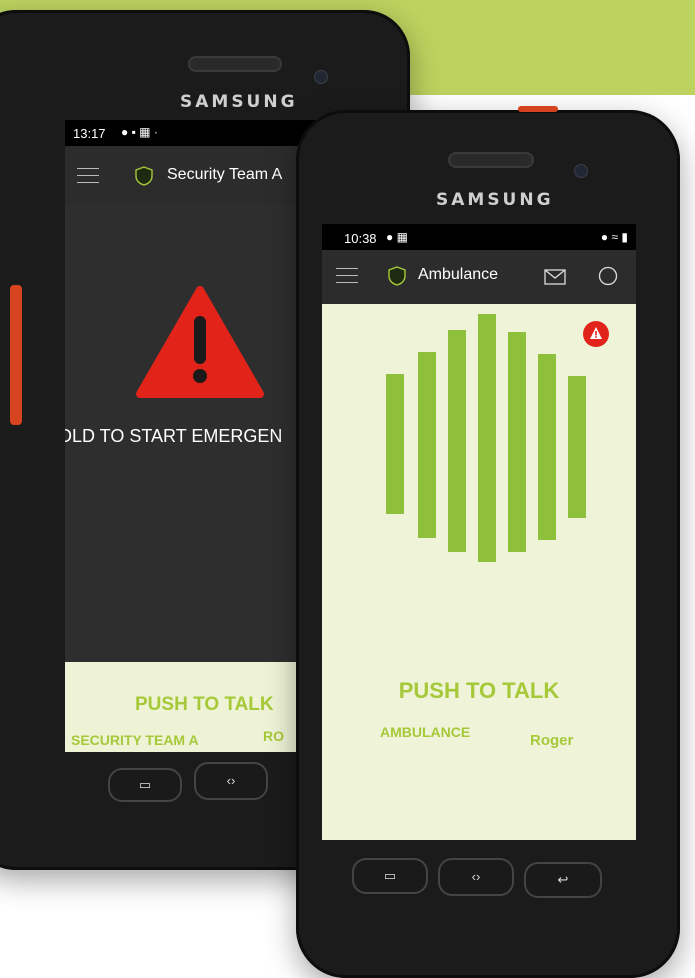  I want to click on circle-icon, so click(608, 276).